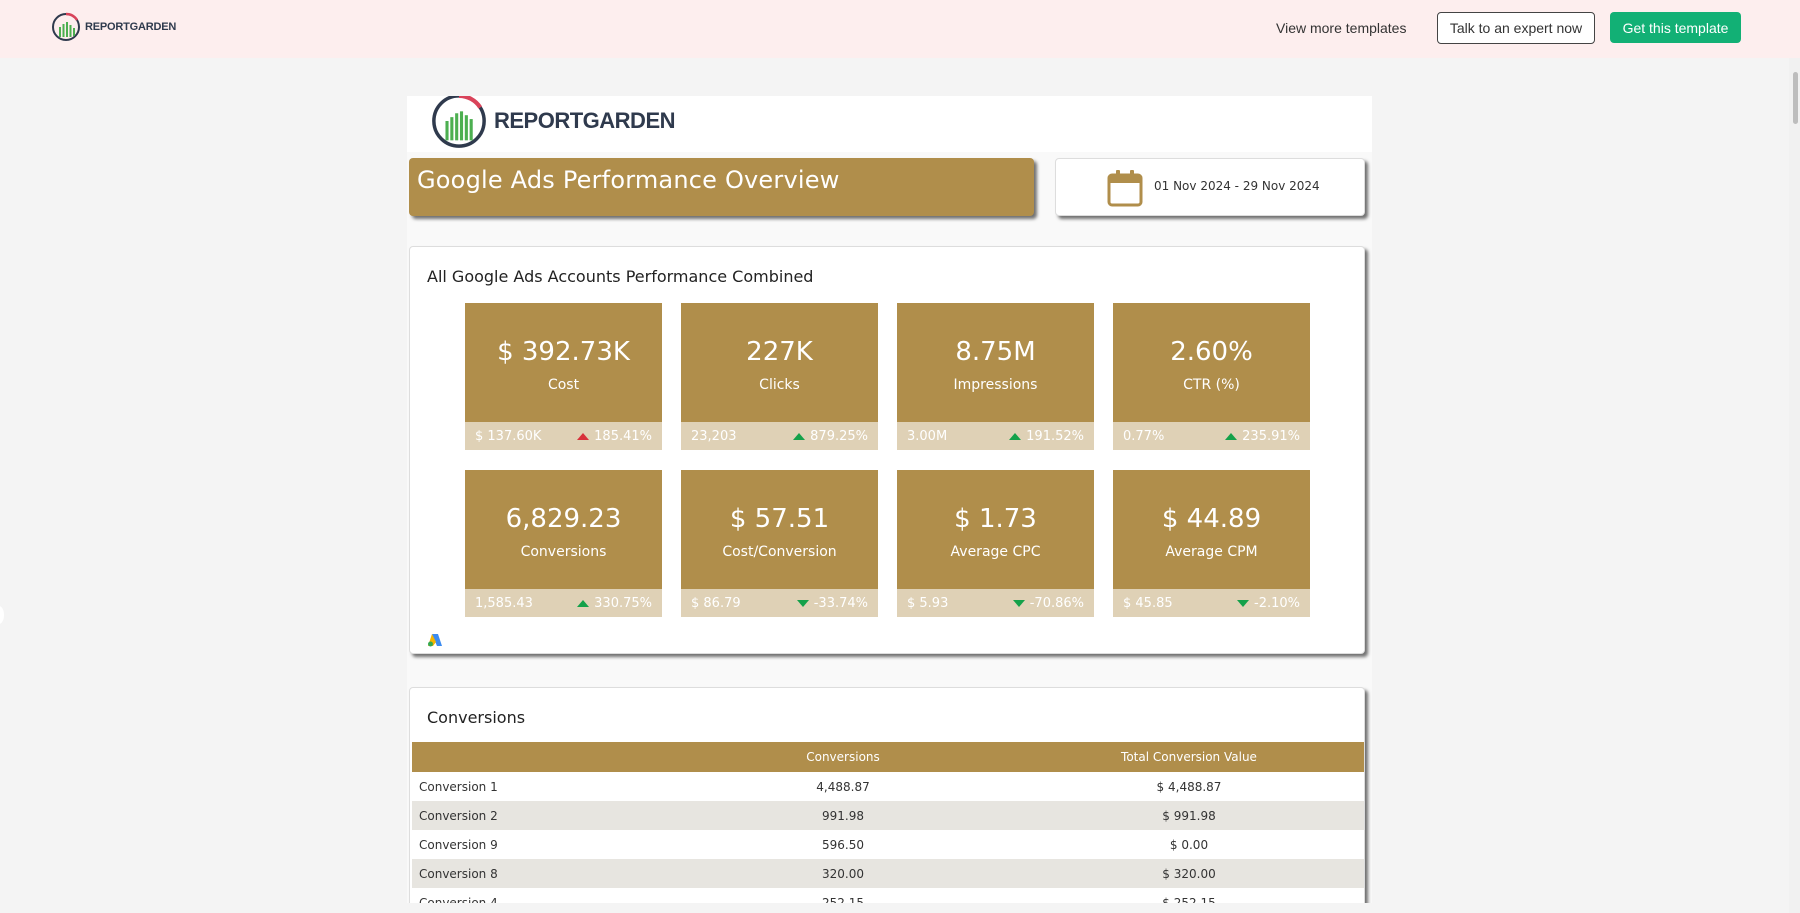 This screenshot has width=1800, height=913. What do you see at coordinates (843, 873) in the screenshot?
I see `conversions-cell: 320.00` at bounding box center [843, 873].